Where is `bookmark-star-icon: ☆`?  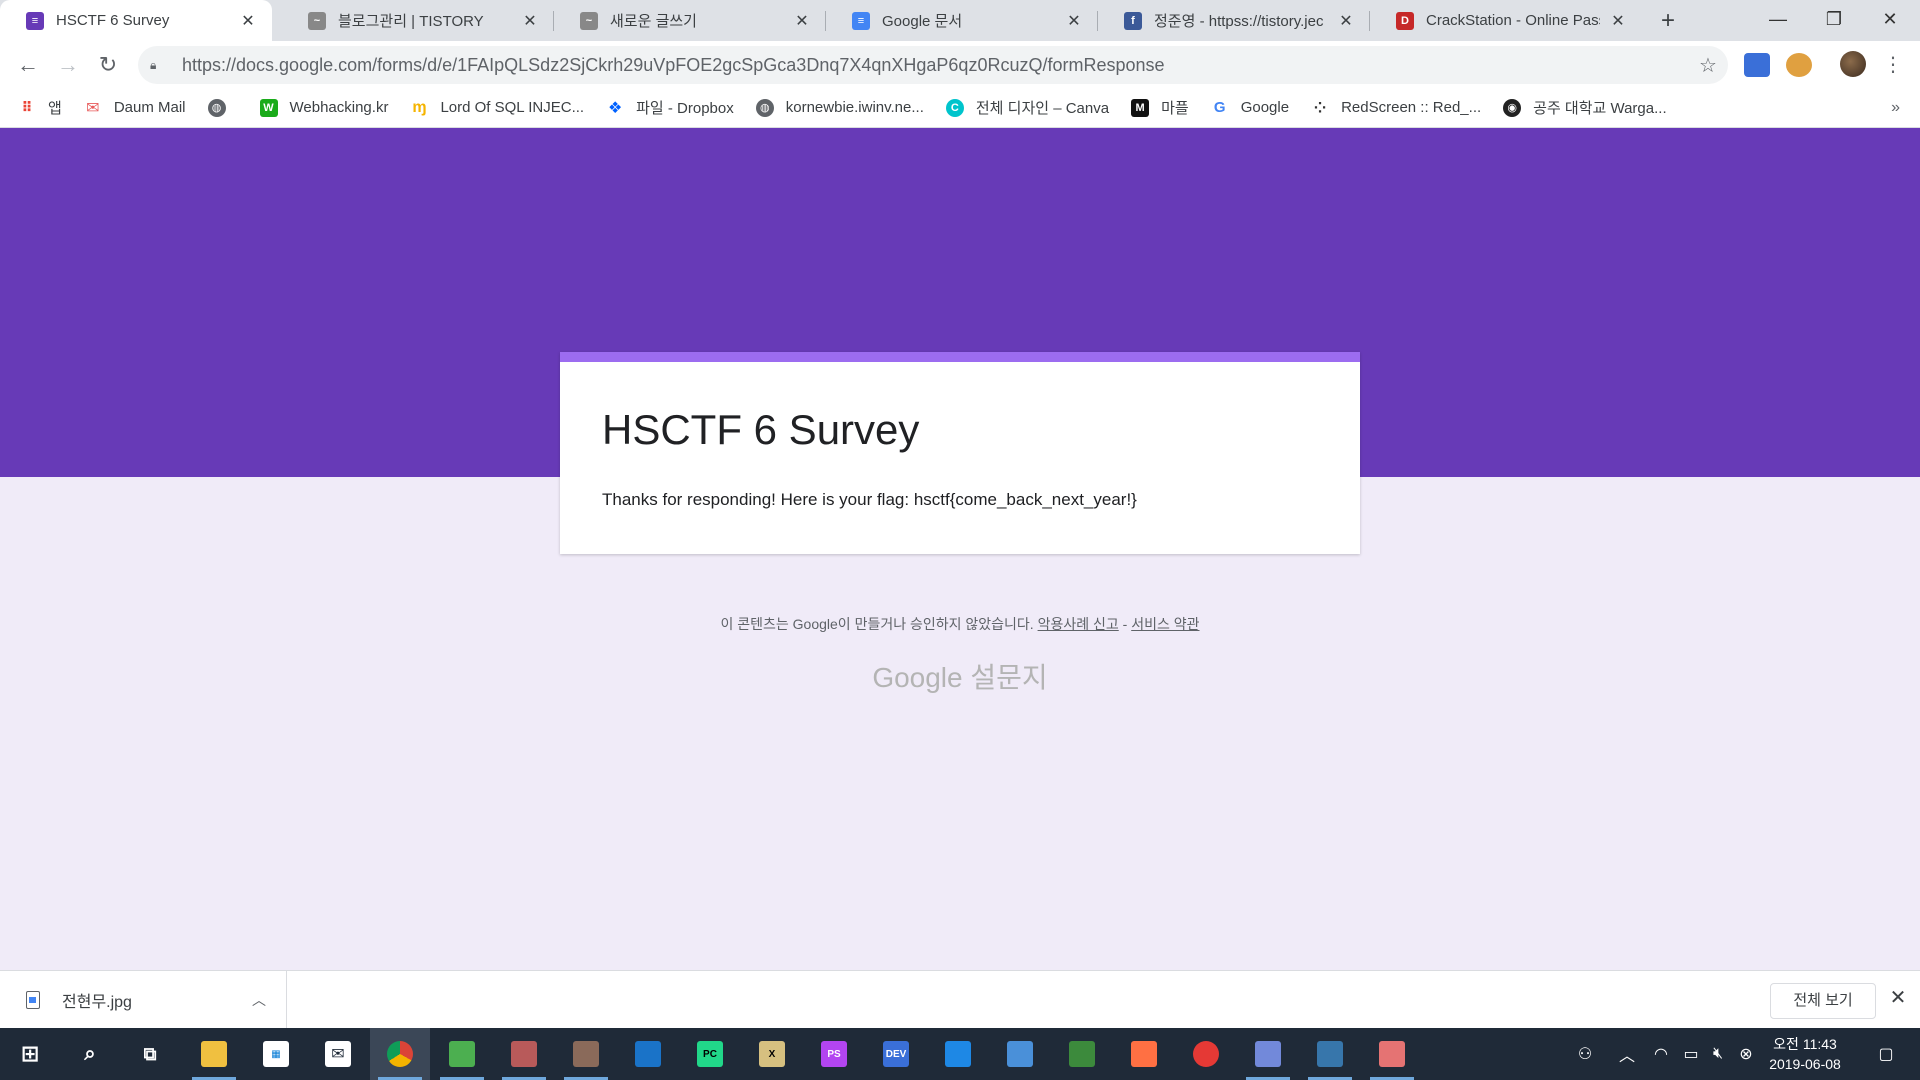 bookmark-star-icon: ☆ is located at coordinates (1708, 65).